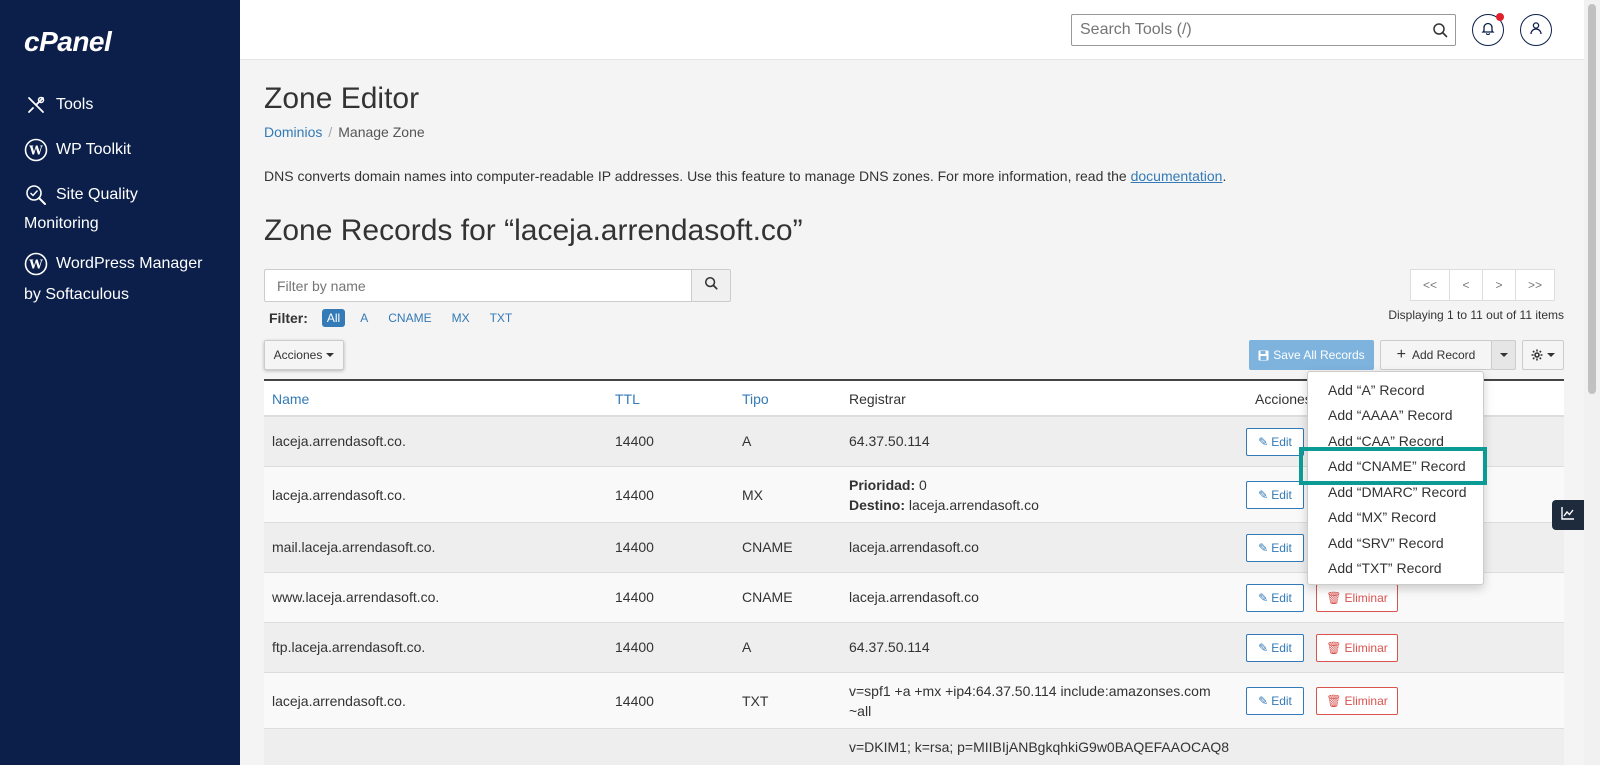 This screenshot has height=765, width=1600. Describe the element at coordinates (752, 495) in the screenshot. I see `record-type: MX` at that location.